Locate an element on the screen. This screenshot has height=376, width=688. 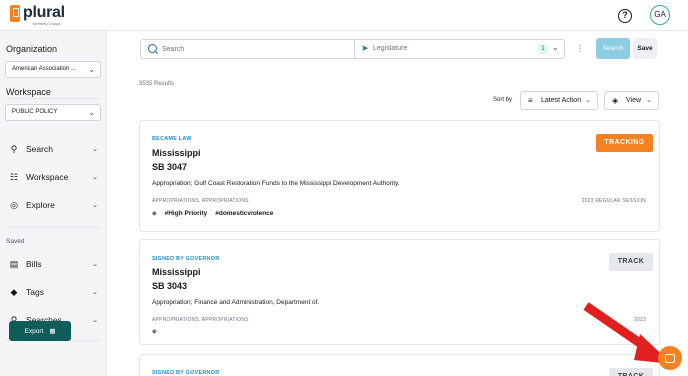
bill-number: SB 3047 is located at coordinates (169, 167).